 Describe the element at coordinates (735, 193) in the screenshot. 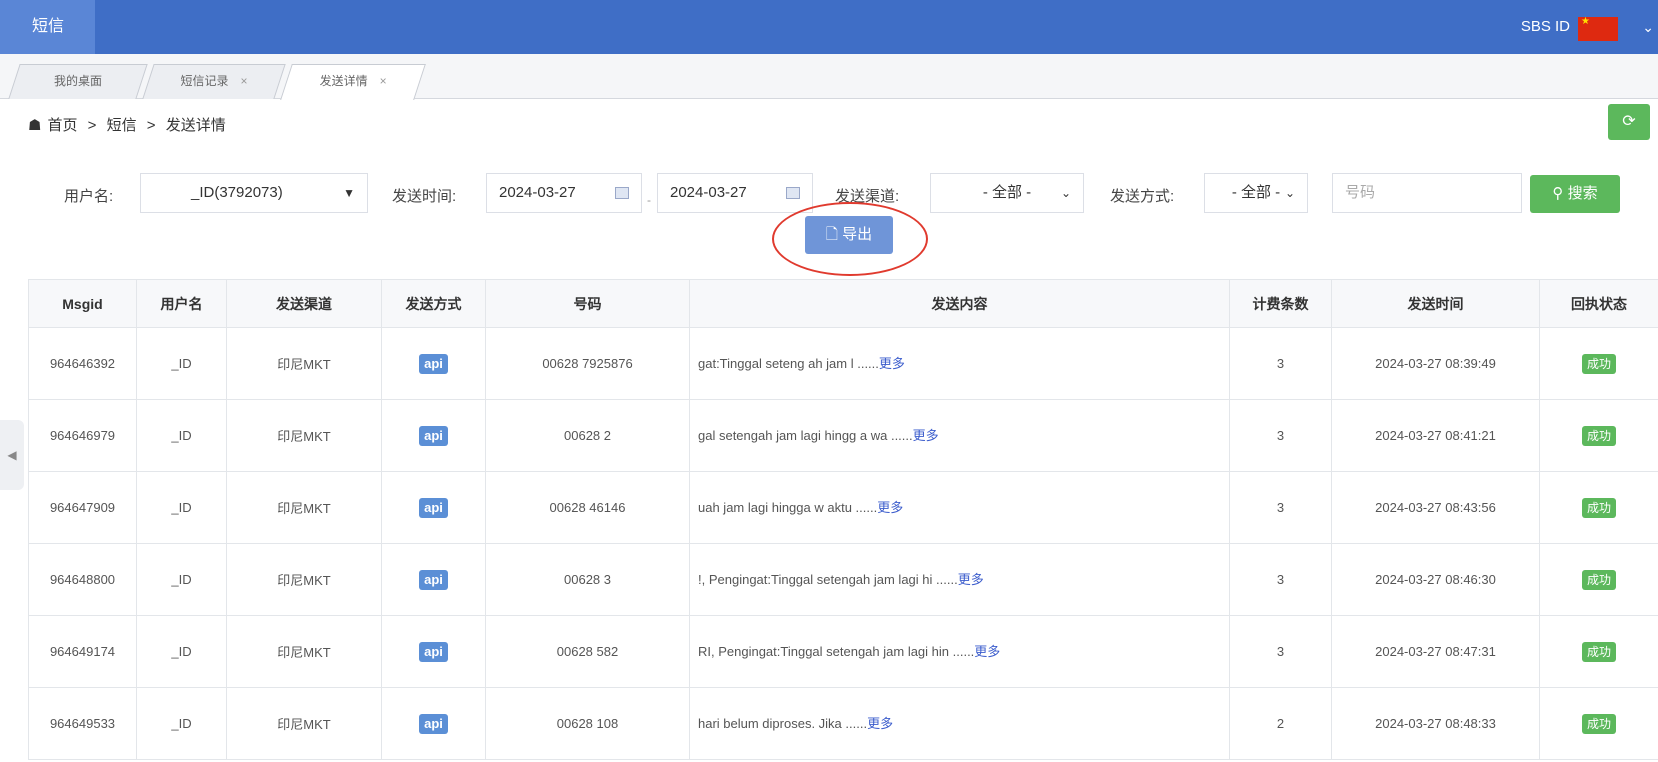

I see `date-to-input: 2024-03-27` at that location.